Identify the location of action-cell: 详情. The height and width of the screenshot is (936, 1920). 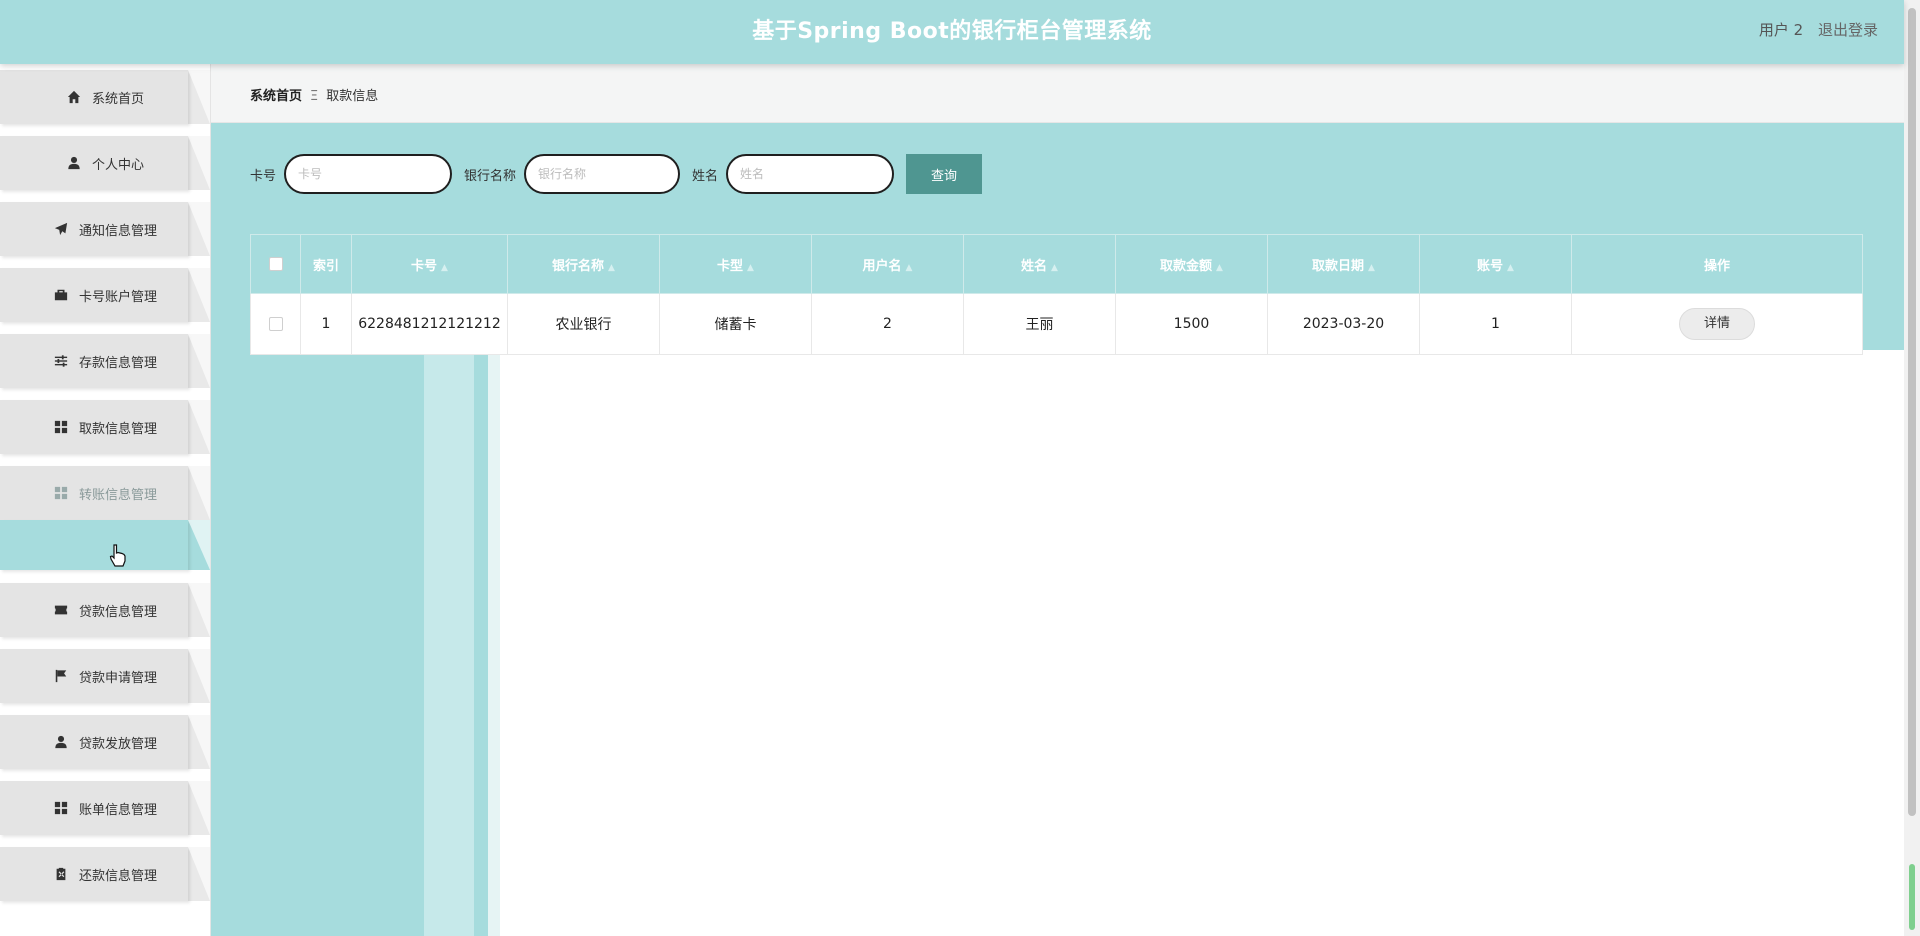
(1717, 324).